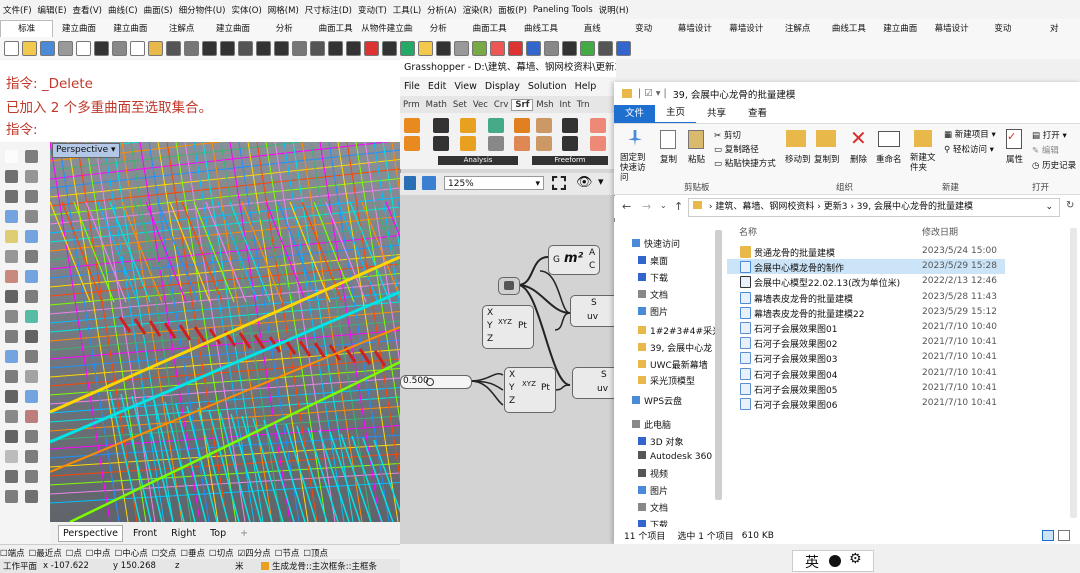 The image size is (1080, 573). I want to click on tab-top: Top, so click(218, 533).